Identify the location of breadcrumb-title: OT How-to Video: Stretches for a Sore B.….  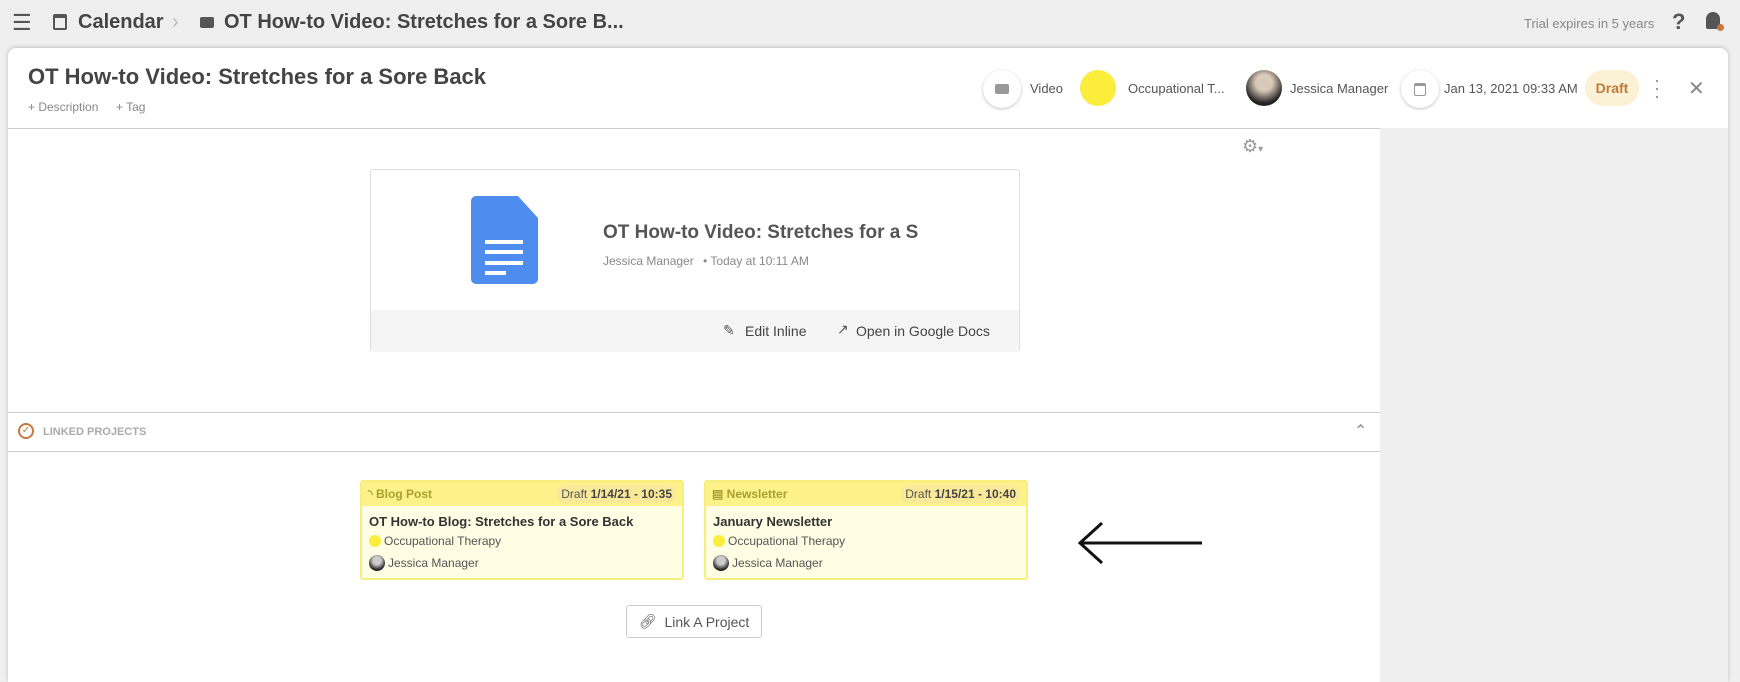
(424, 22).